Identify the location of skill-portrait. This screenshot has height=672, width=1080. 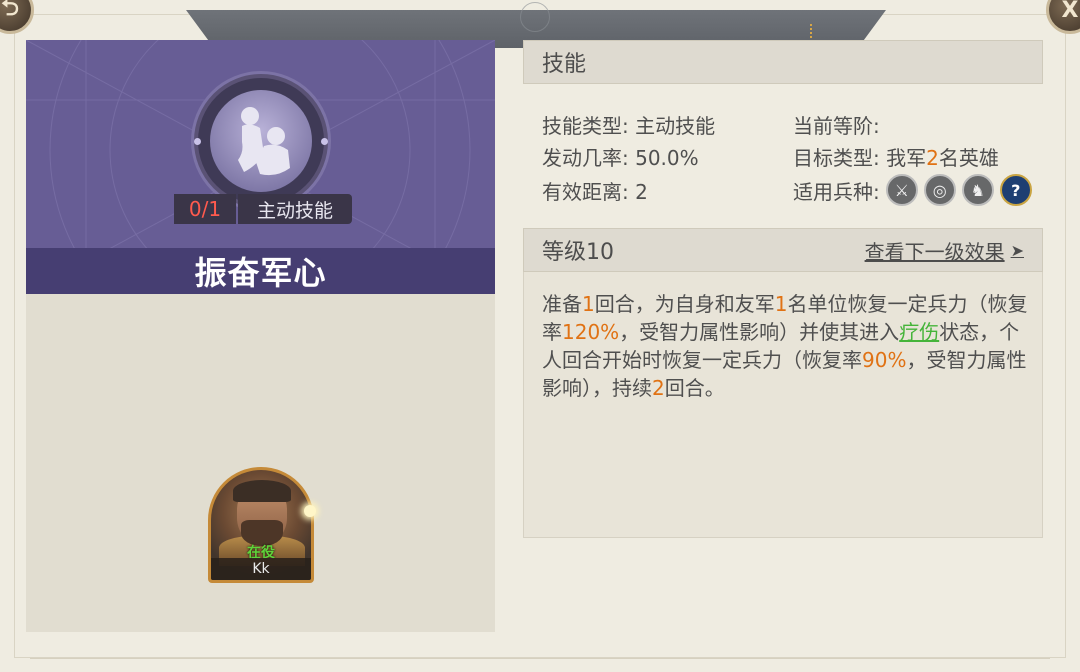
(261, 141).